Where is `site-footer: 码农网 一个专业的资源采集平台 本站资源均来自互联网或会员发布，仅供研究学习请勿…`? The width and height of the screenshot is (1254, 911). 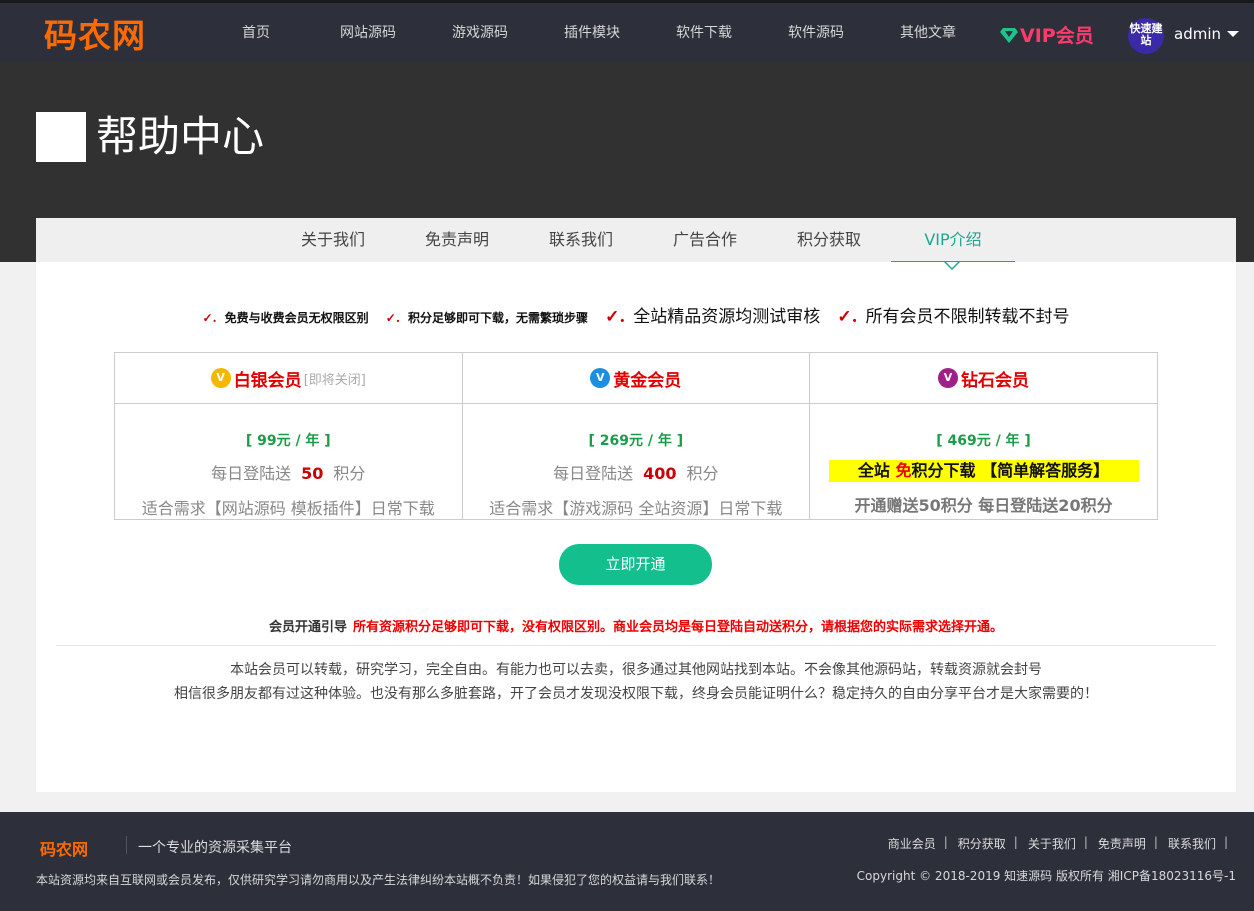 site-footer: 码农网 一个专业的资源采集平台 本站资源均来自互联网或会员发布，仅供研究学习请勿… is located at coordinates (627, 861).